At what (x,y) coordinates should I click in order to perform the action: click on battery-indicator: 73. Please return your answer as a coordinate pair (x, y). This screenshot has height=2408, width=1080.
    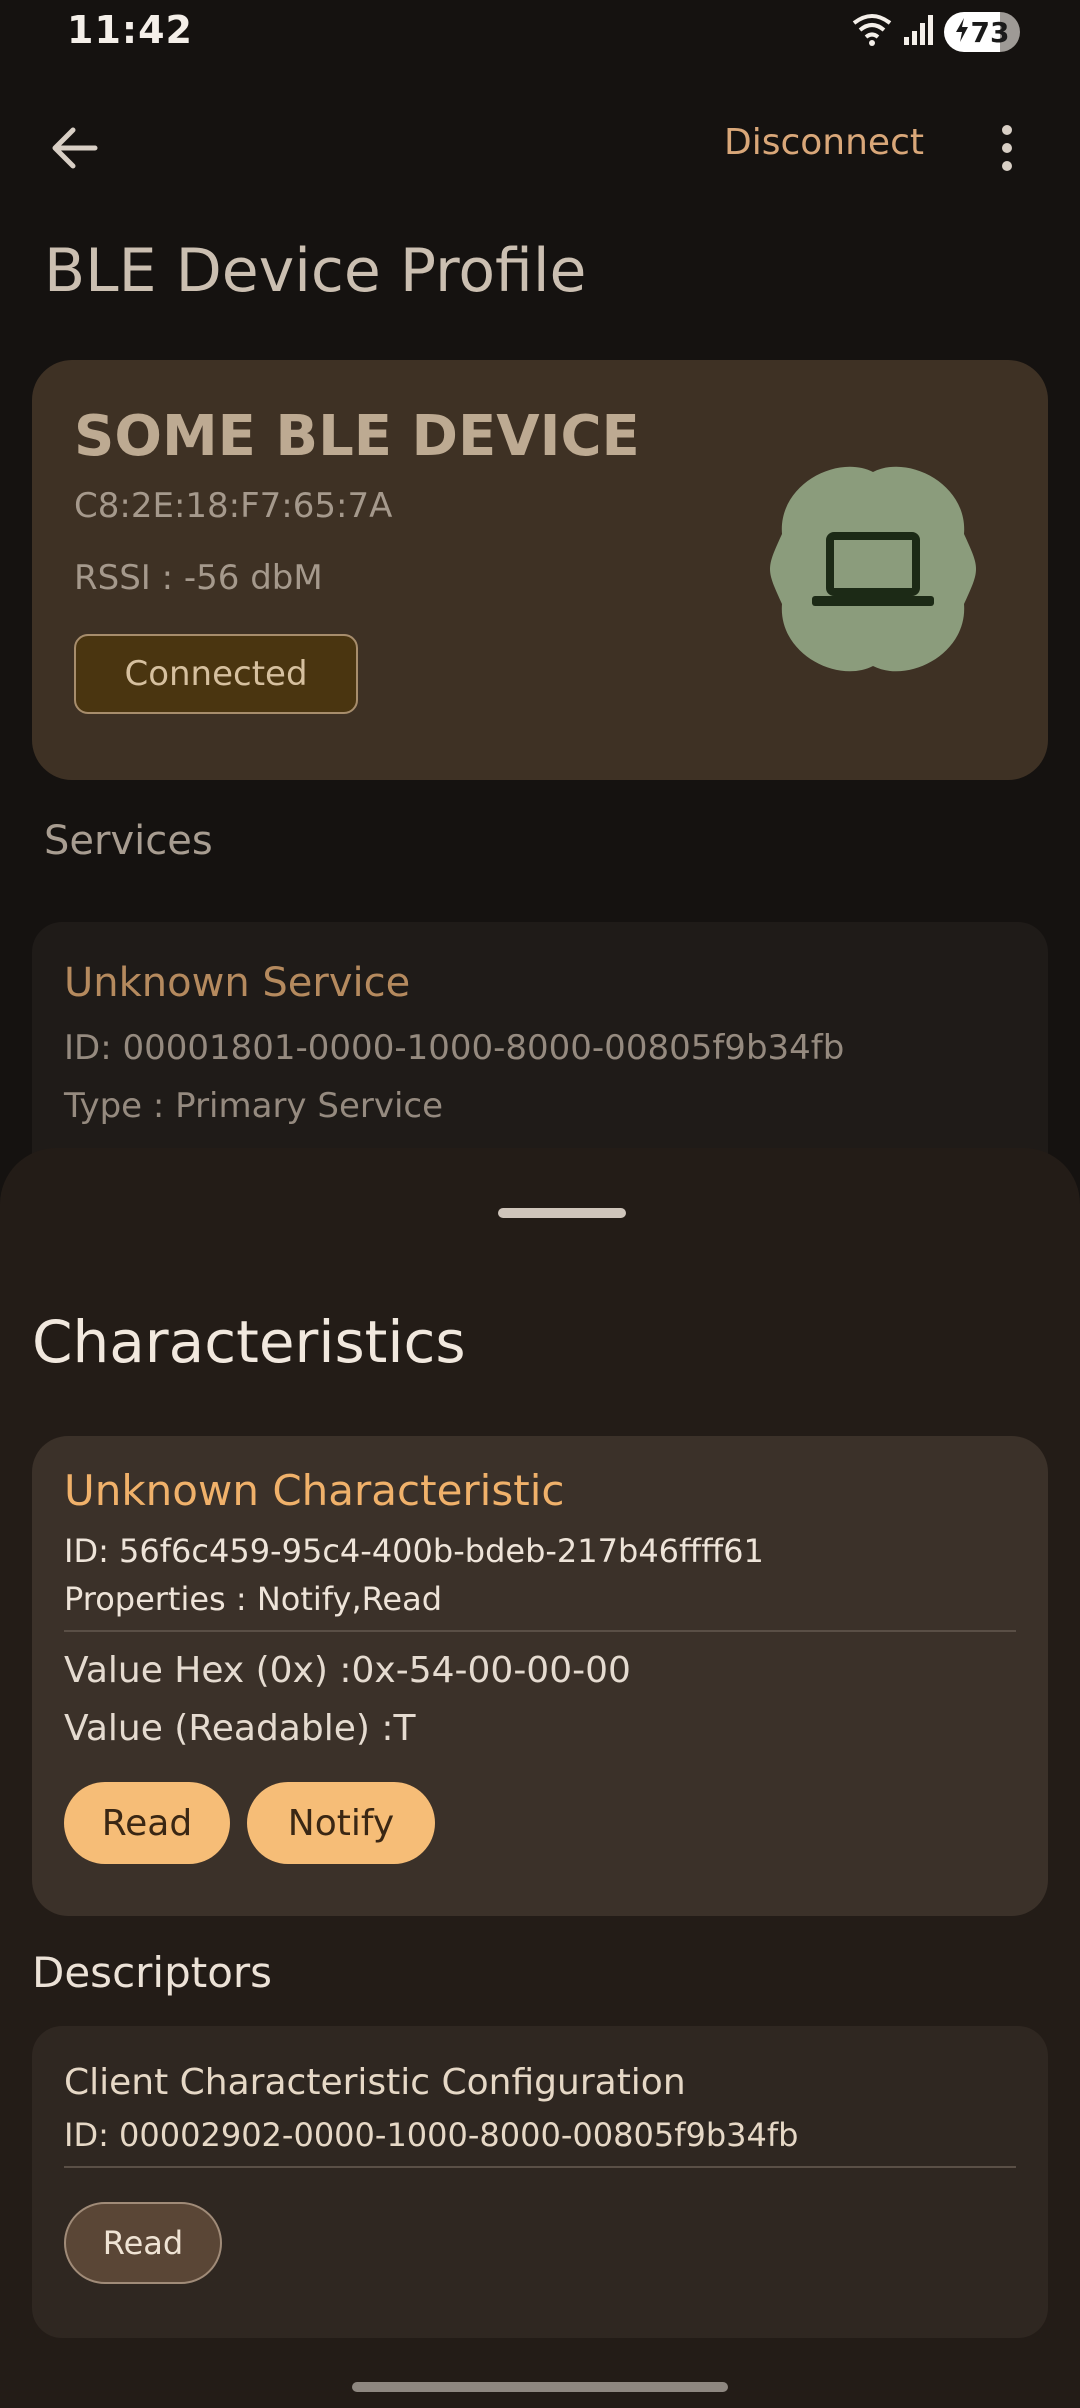
    Looking at the image, I should click on (982, 32).